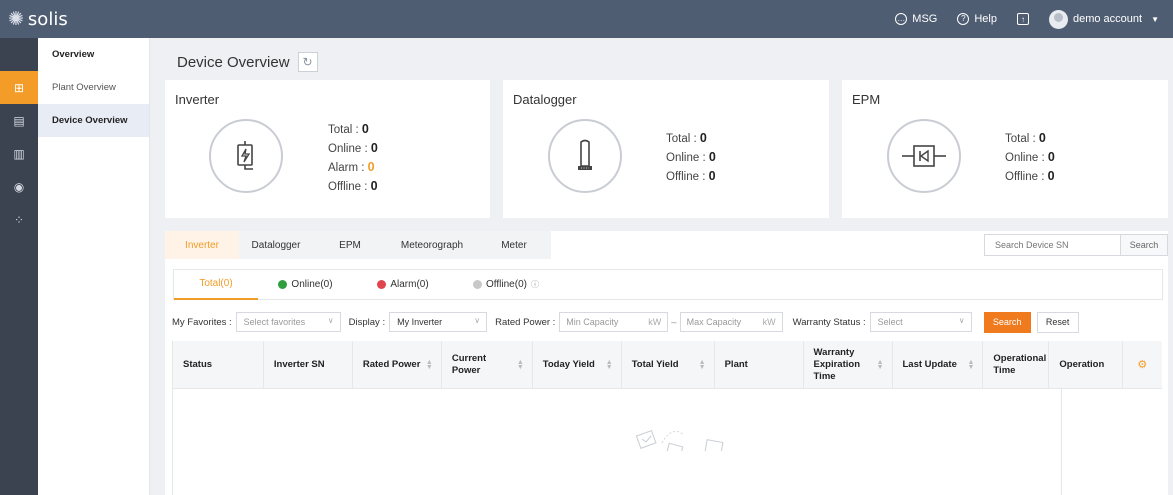  What do you see at coordinates (487, 364) in the screenshot?
I see `col-current-power: Current Power ▲ ▼` at bounding box center [487, 364].